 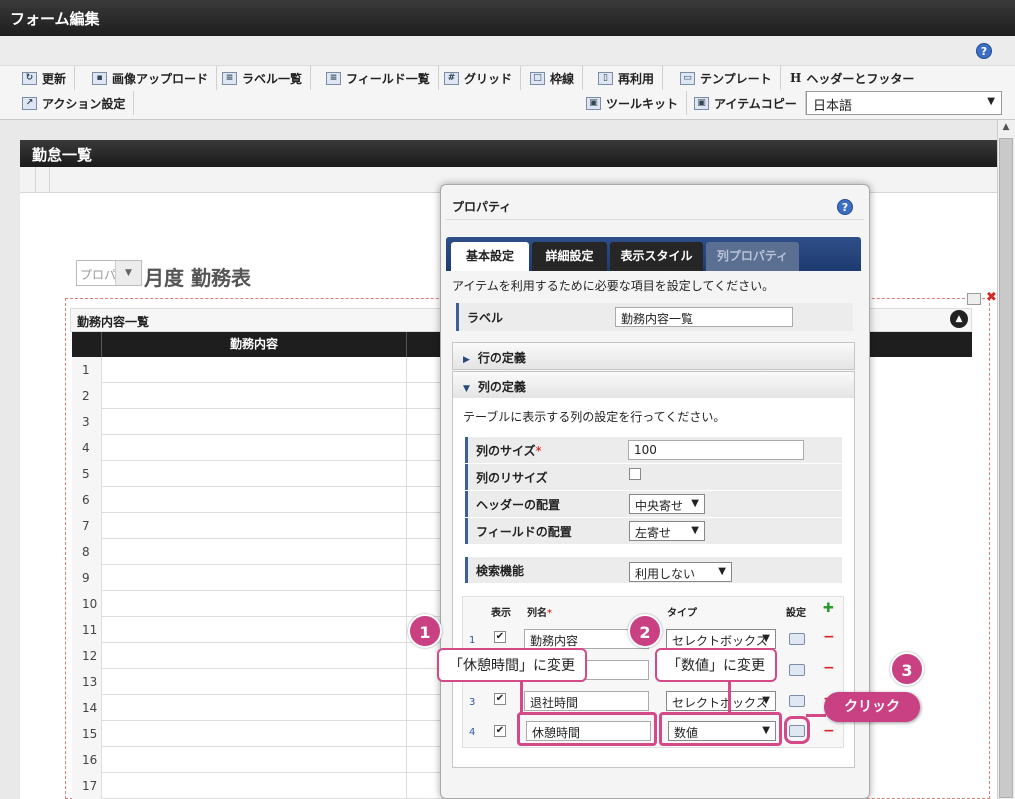 What do you see at coordinates (545, 450) in the screenshot?
I see `column-size-label: 列のサイズ*` at bounding box center [545, 450].